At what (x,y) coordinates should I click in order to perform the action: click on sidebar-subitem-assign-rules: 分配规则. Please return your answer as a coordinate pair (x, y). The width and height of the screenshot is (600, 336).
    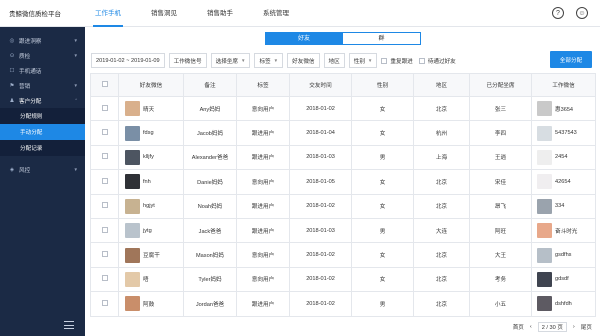
    Looking at the image, I should click on (42, 116).